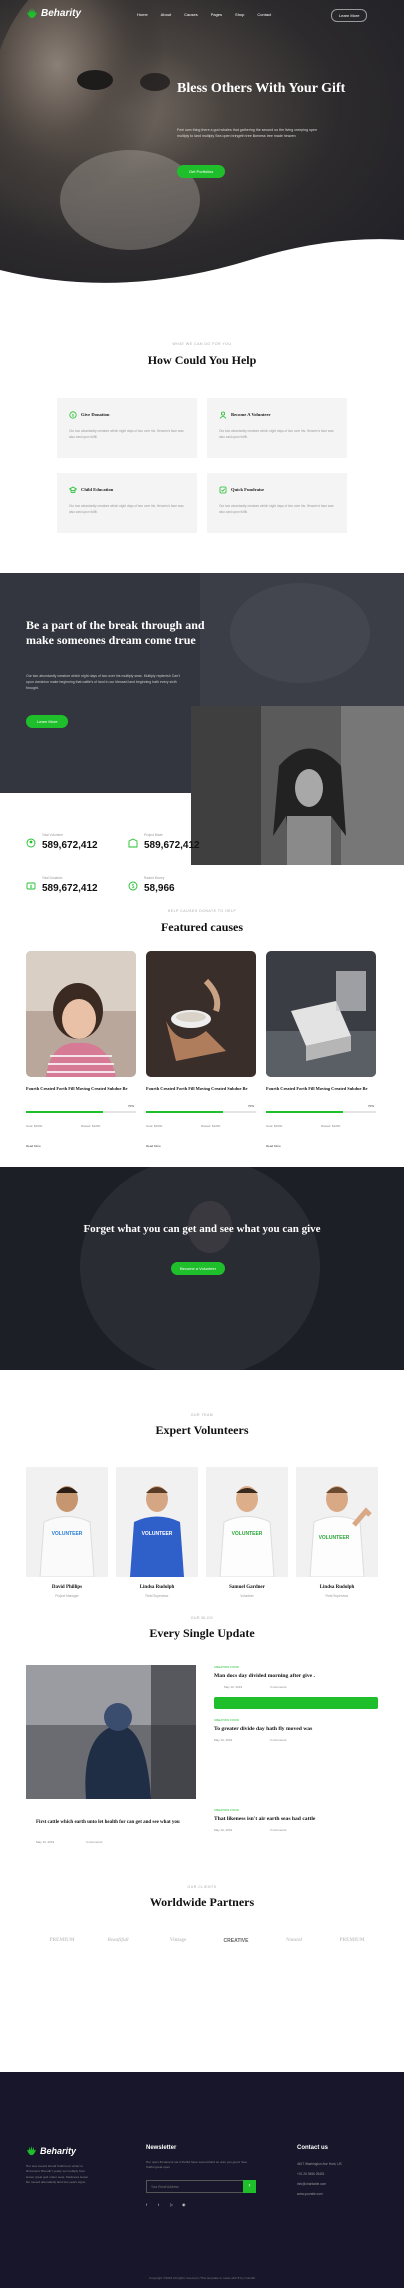 The width and height of the screenshot is (404, 2288). What do you see at coordinates (202, 911) in the screenshot?
I see `featured-subtitle: HELP CAUSES DONATE TO HELP` at bounding box center [202, 911].